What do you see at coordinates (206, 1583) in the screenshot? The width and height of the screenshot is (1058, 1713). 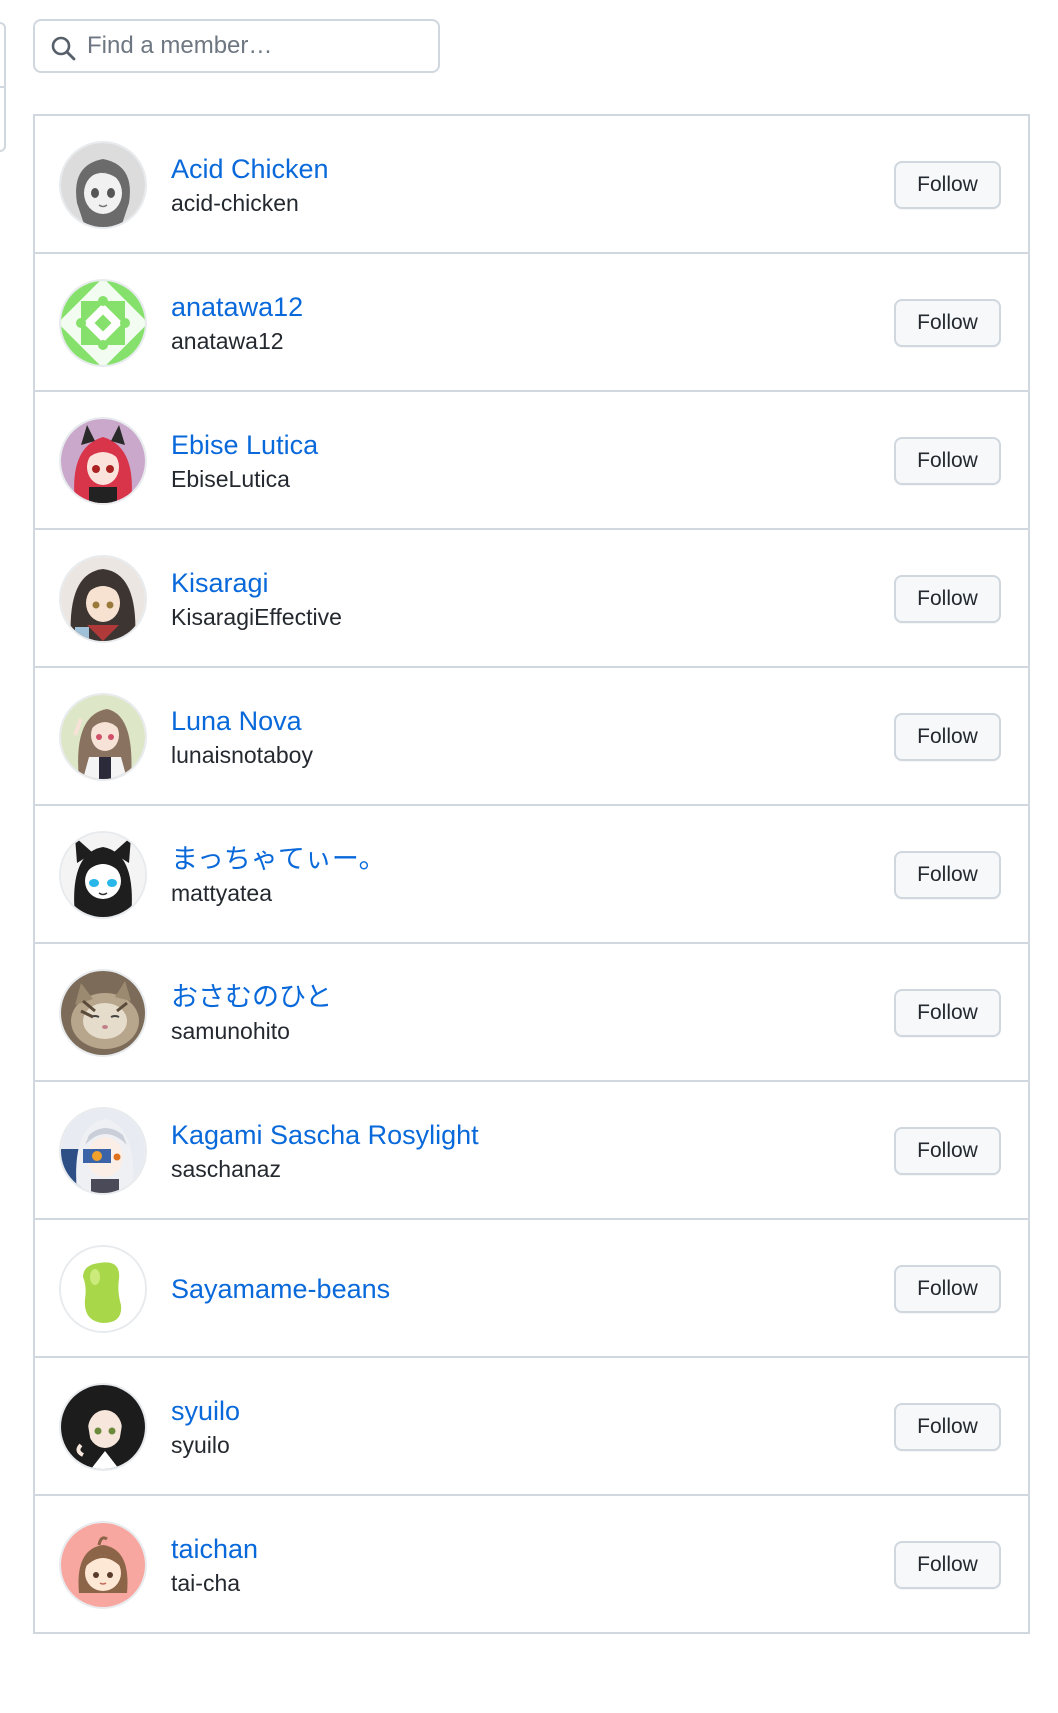 I see `member-login: tai-cha` at bounding box center [206, 1583].